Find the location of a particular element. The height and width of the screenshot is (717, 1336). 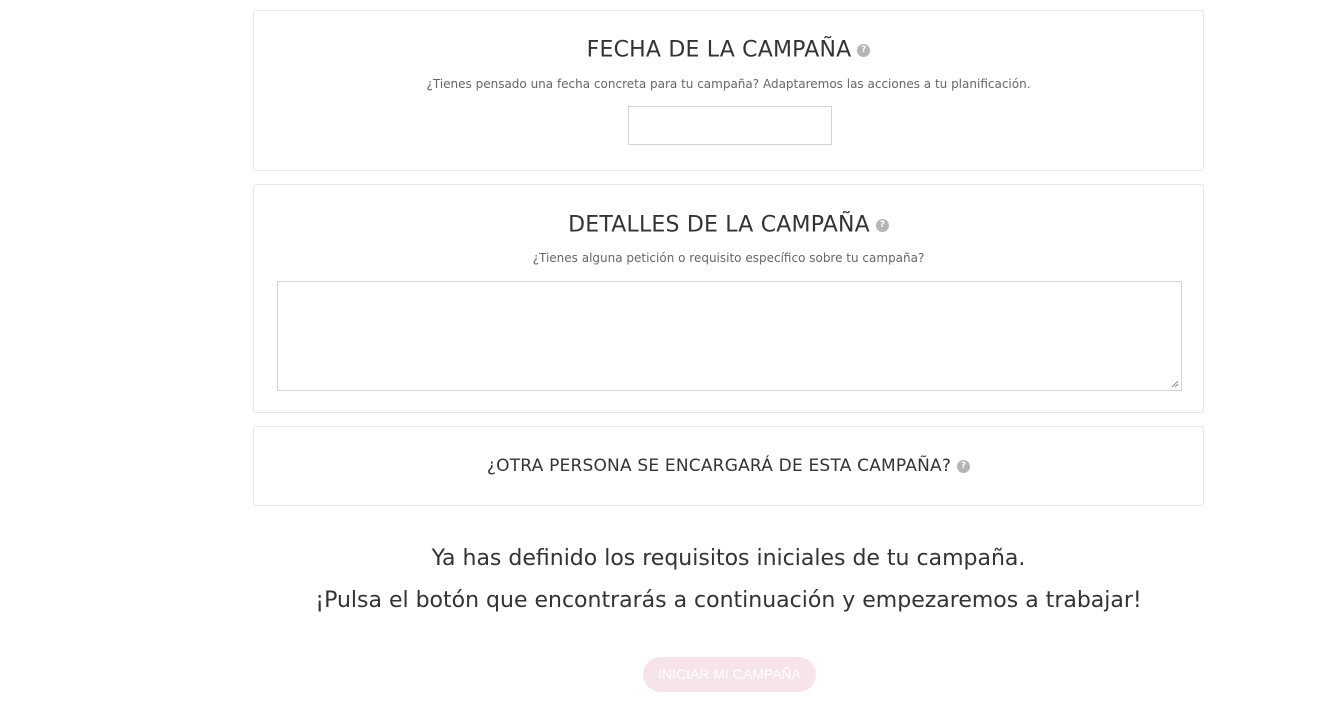

campaign-details-textarea is located at coordinates (729, 336).